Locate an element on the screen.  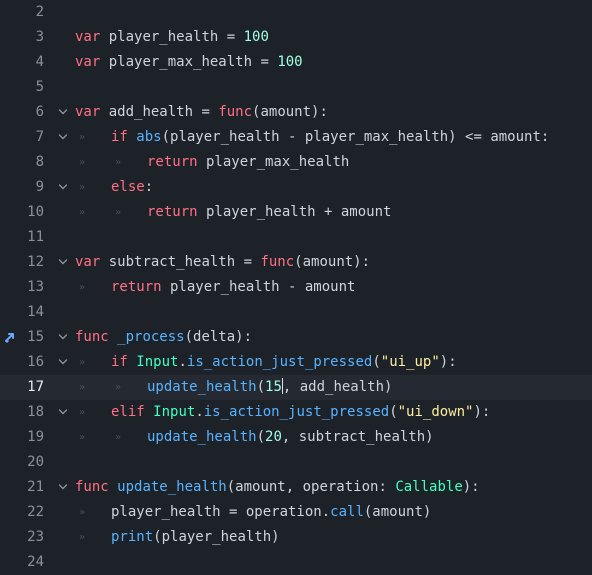
code-line: 10 » » return player_health + amount is located at coordinates (296, 212).